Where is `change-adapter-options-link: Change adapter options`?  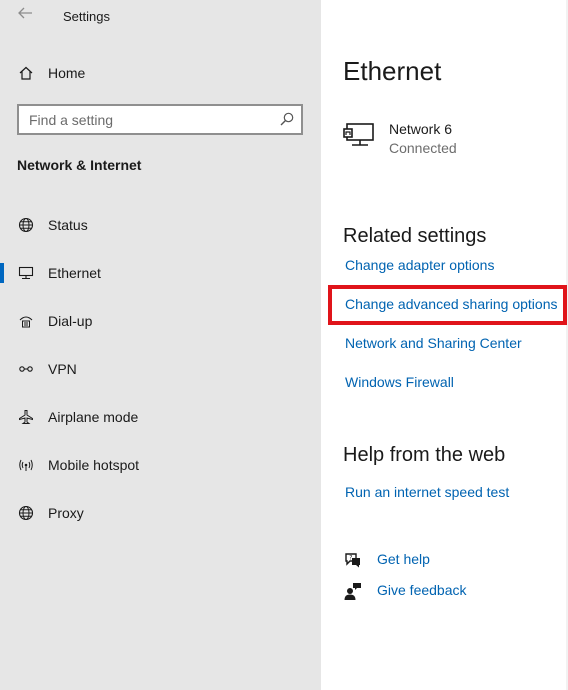
change-adapter-options-link: Change adapter options is located at coordinates (419, 265).